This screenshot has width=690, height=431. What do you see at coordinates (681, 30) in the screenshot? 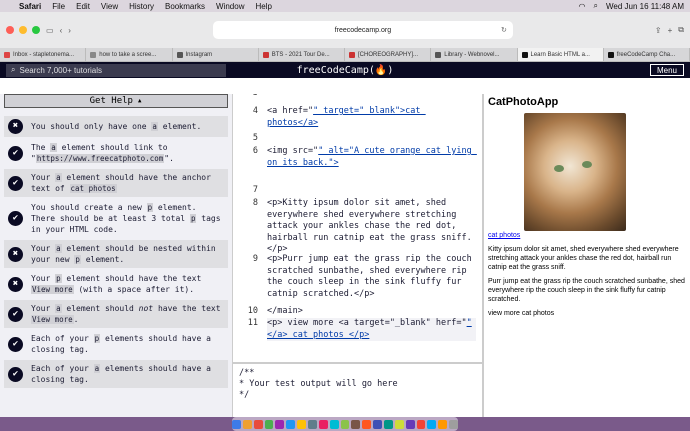
I see `tab-overview-icon: ⧉` at bounding box center [681, 30].